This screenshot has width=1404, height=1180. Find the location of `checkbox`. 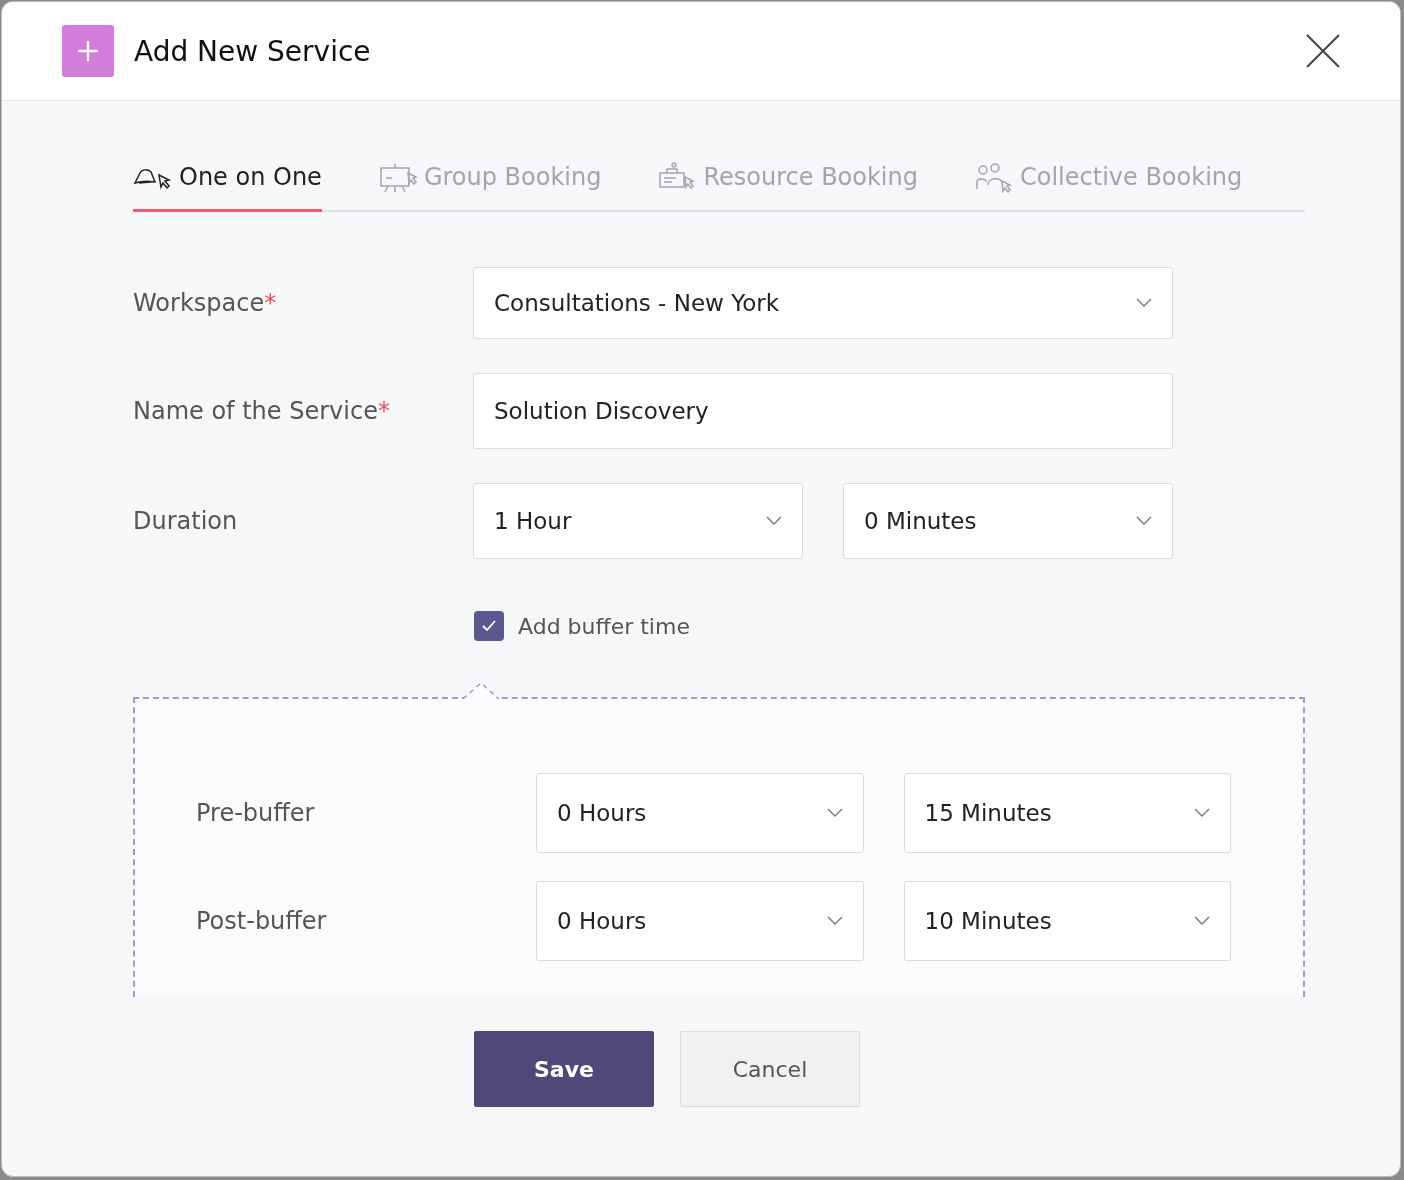

checkbox is located at coordinates (489, 626).